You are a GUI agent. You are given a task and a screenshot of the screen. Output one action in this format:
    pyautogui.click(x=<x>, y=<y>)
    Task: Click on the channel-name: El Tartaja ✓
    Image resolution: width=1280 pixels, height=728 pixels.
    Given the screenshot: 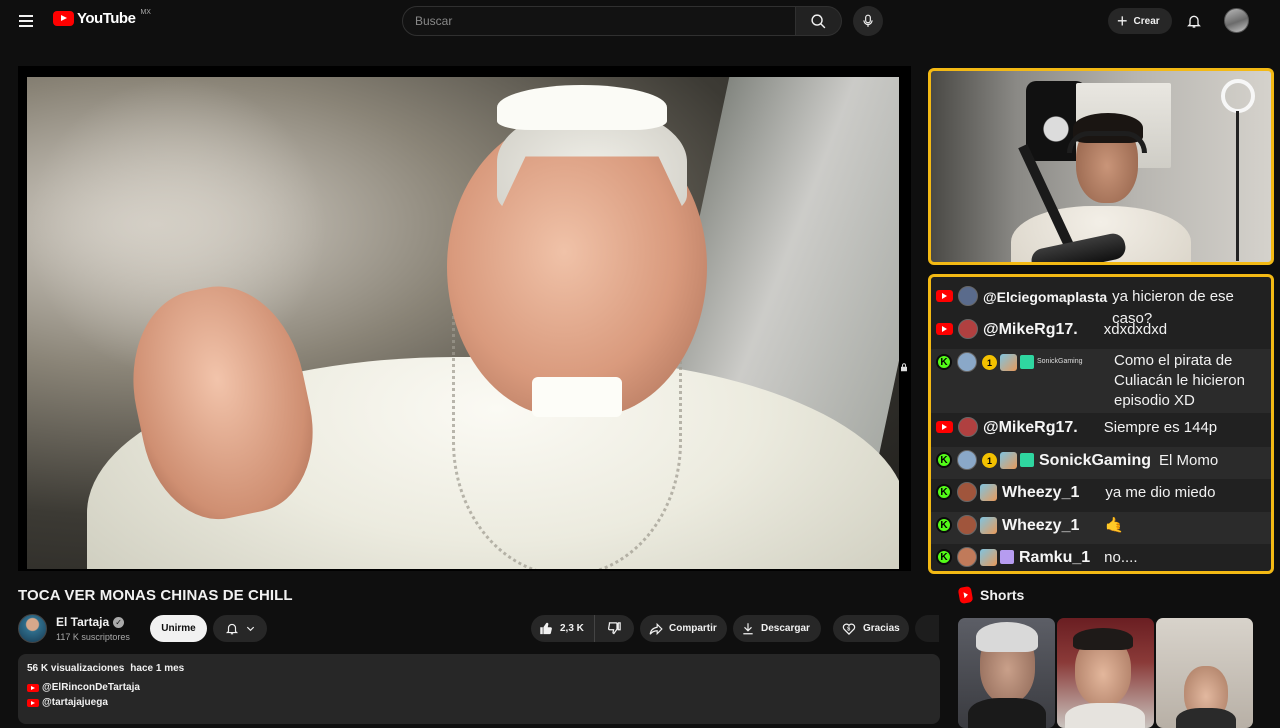 What is the action you would take?
    pyautogui.click(x=90, y=622)
    